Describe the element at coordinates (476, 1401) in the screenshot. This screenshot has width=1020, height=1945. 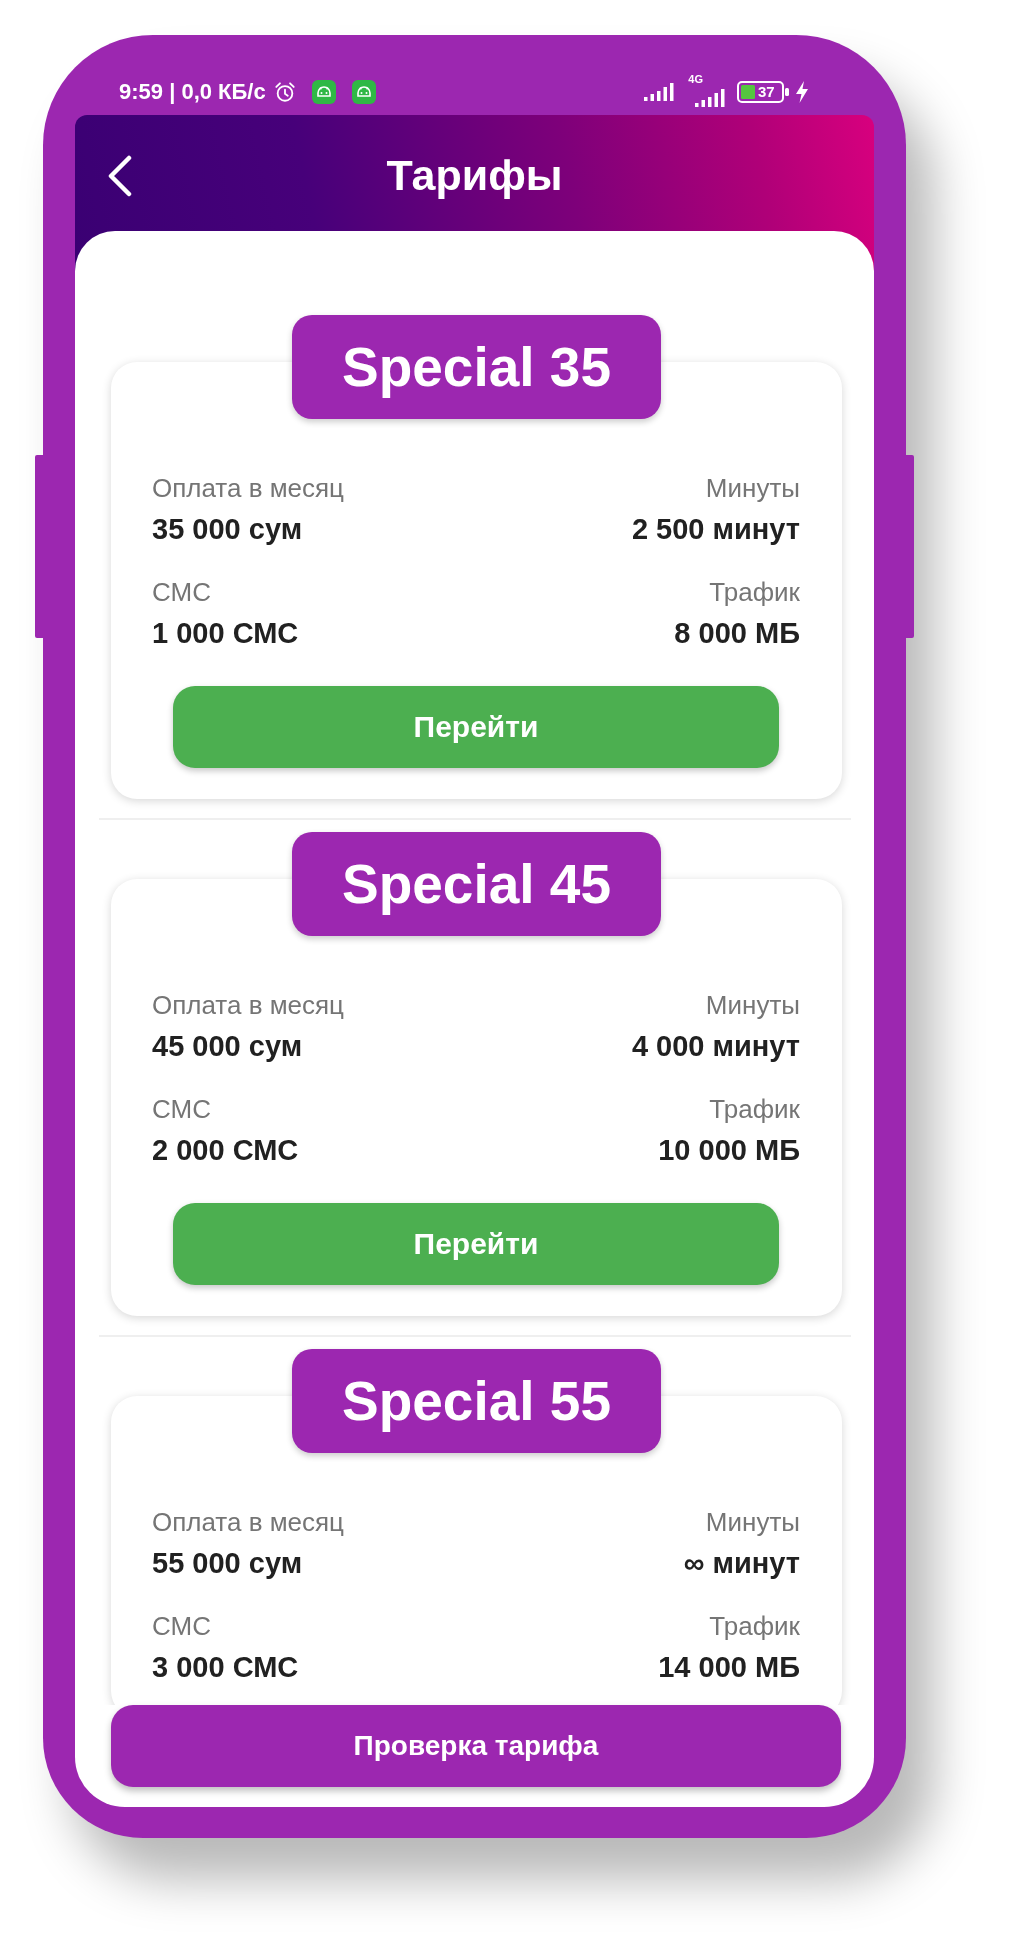
I see `tariff-title-badge: Special 55` at that location.